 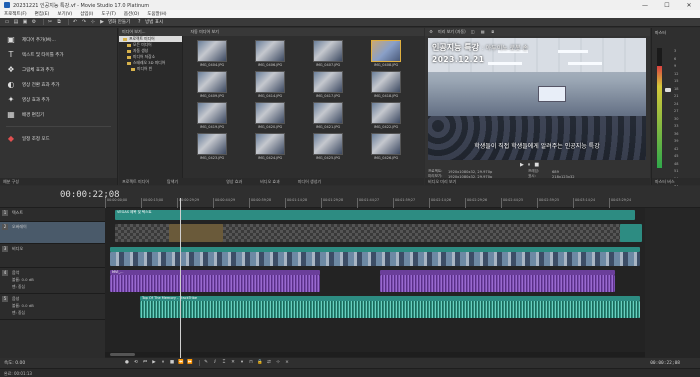 I want to click on media-thumbnail: IMG_0422.JPG, so click(x=386, y=117).